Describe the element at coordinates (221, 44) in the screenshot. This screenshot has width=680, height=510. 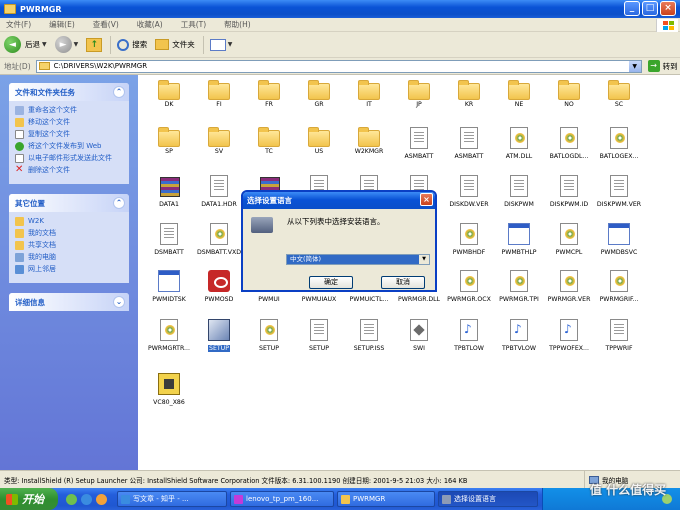
I see `views-button: ▼` at that location.